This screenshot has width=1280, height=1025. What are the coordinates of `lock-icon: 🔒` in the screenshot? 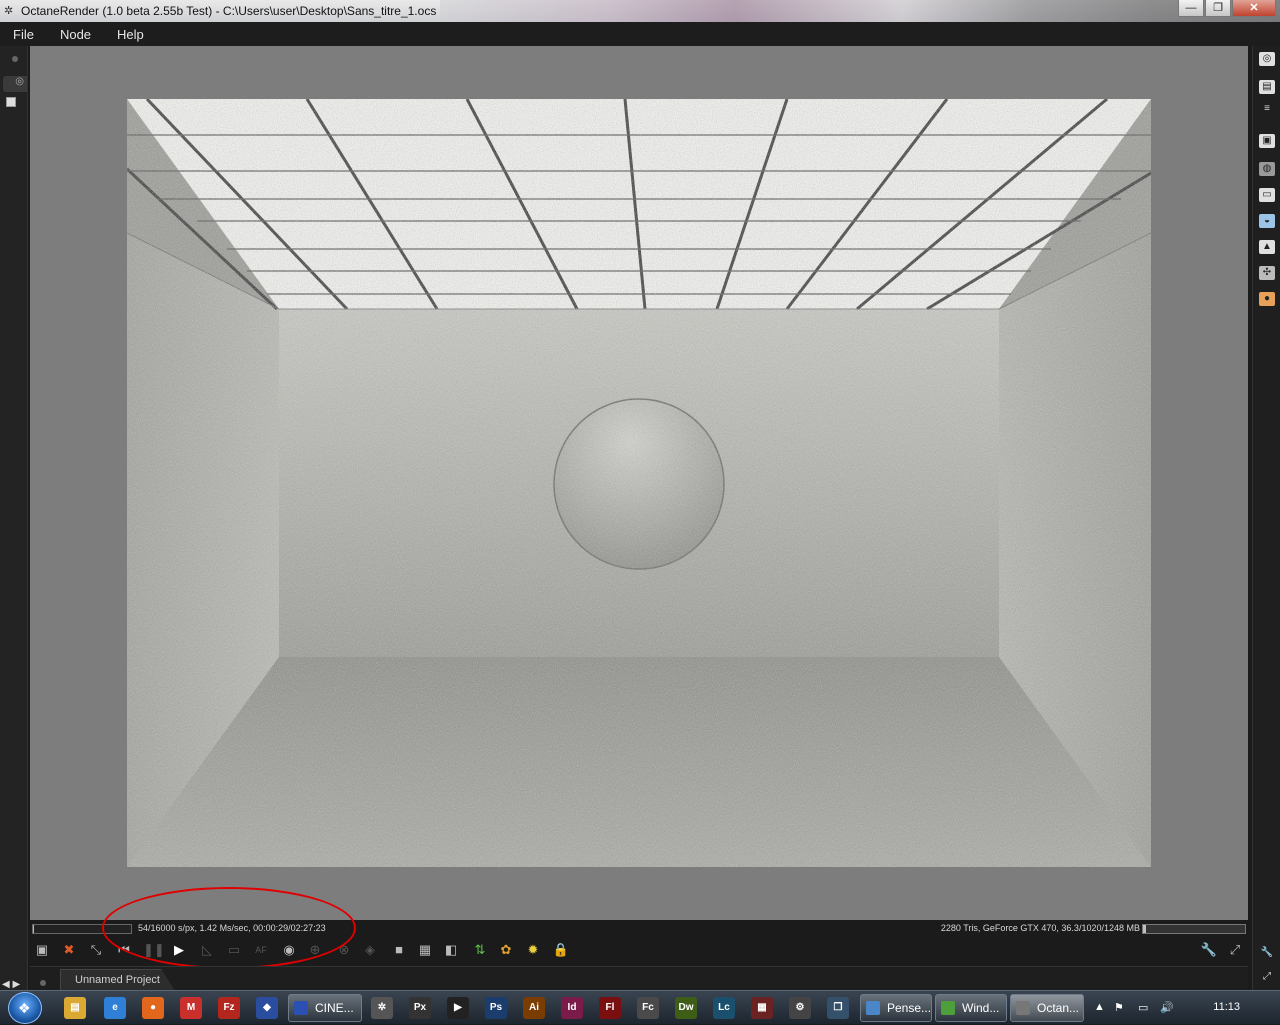 It's located at (561, 950).